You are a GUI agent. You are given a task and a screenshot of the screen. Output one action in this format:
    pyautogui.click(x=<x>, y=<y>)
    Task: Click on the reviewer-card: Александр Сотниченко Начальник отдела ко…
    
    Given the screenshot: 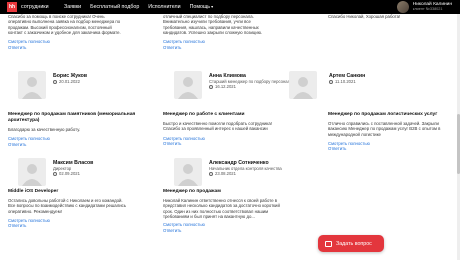 What is the action you would take?
    pyautogui.click(x=228, y=172)
    